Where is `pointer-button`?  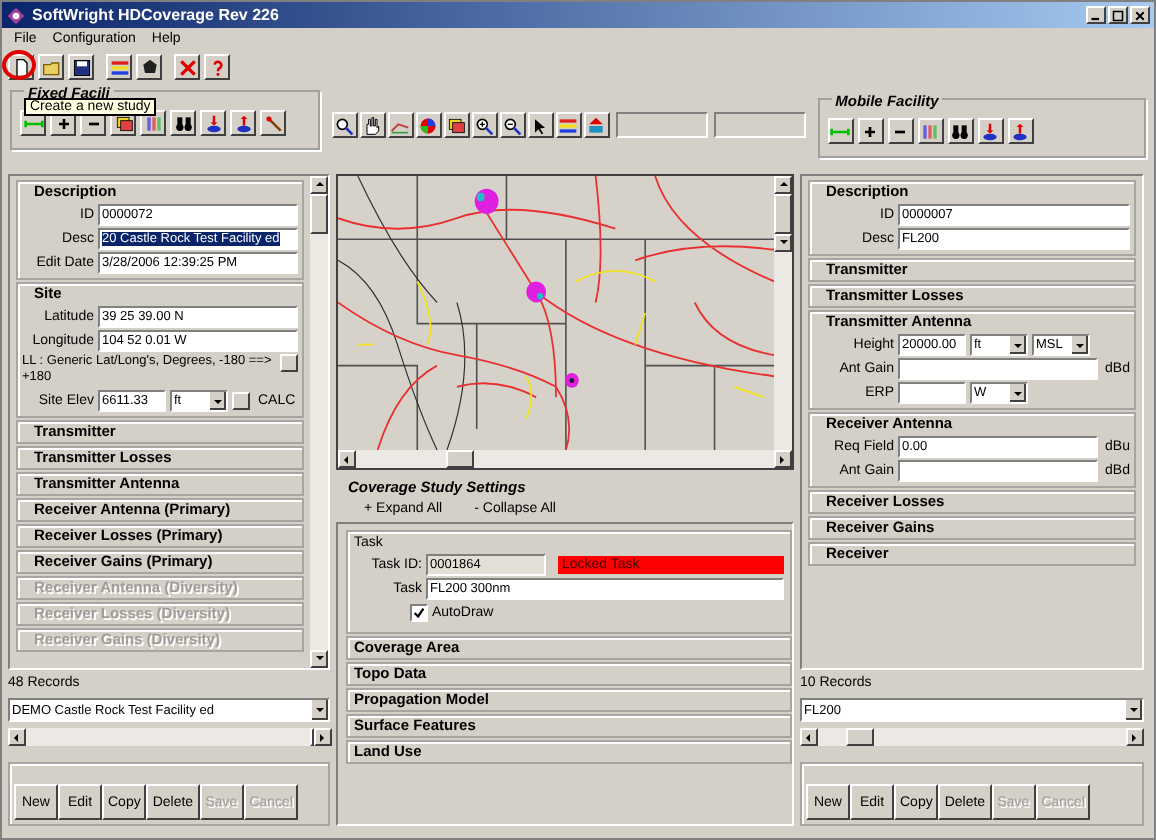 pointer-button is located at coordinates (540, 125).